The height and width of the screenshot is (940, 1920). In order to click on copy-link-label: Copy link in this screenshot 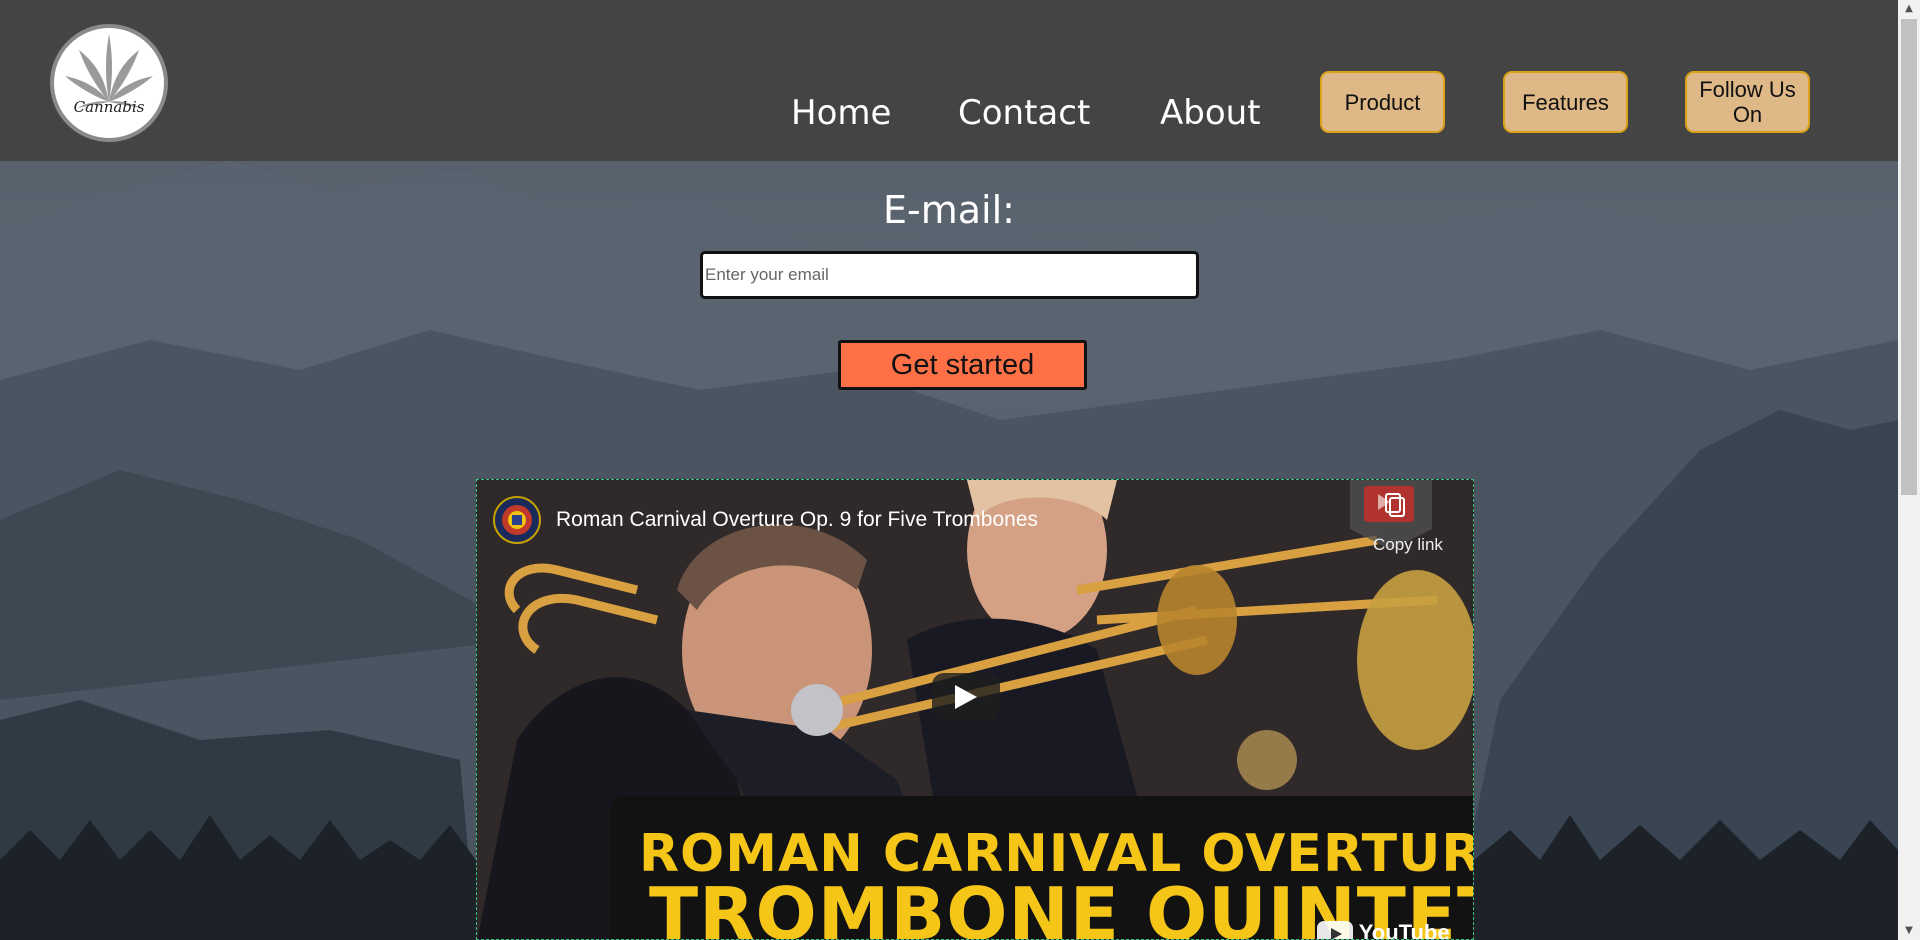, I will do `click(1408, 545)`.